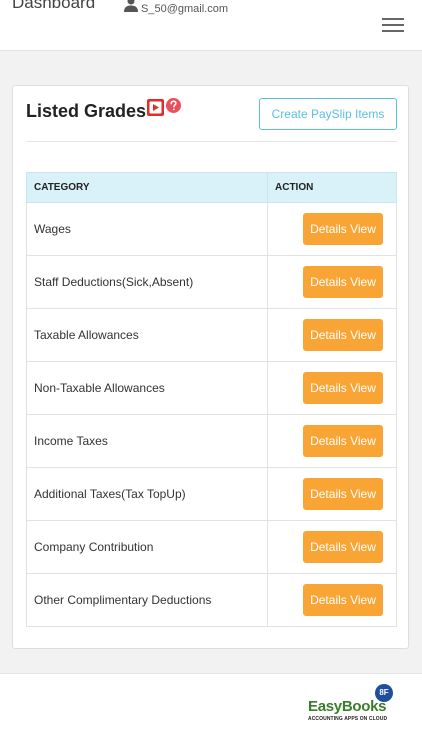 The image size is (422, 750). I want to click on easybooks-logo: EasyBooks 8F ACCOUNTING APPS ON CLOUD, so click(351, 704).